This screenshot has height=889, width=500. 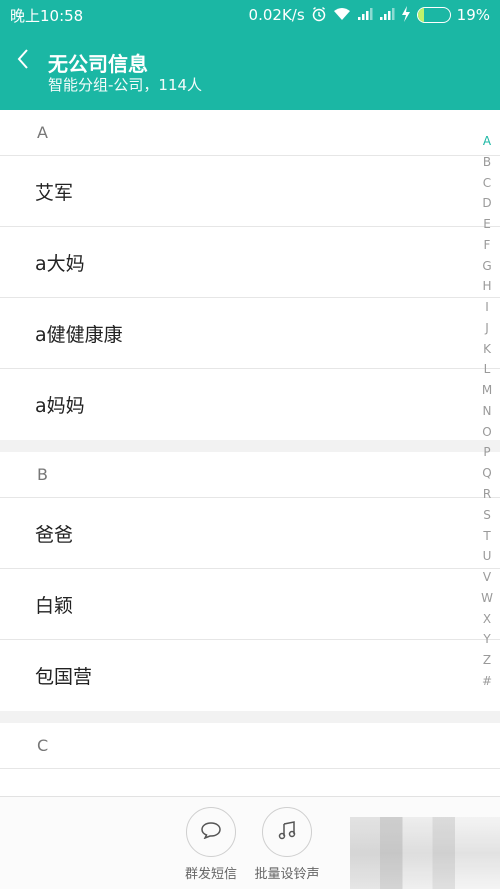 I want to click on back-button, so click(x=23, y=61).